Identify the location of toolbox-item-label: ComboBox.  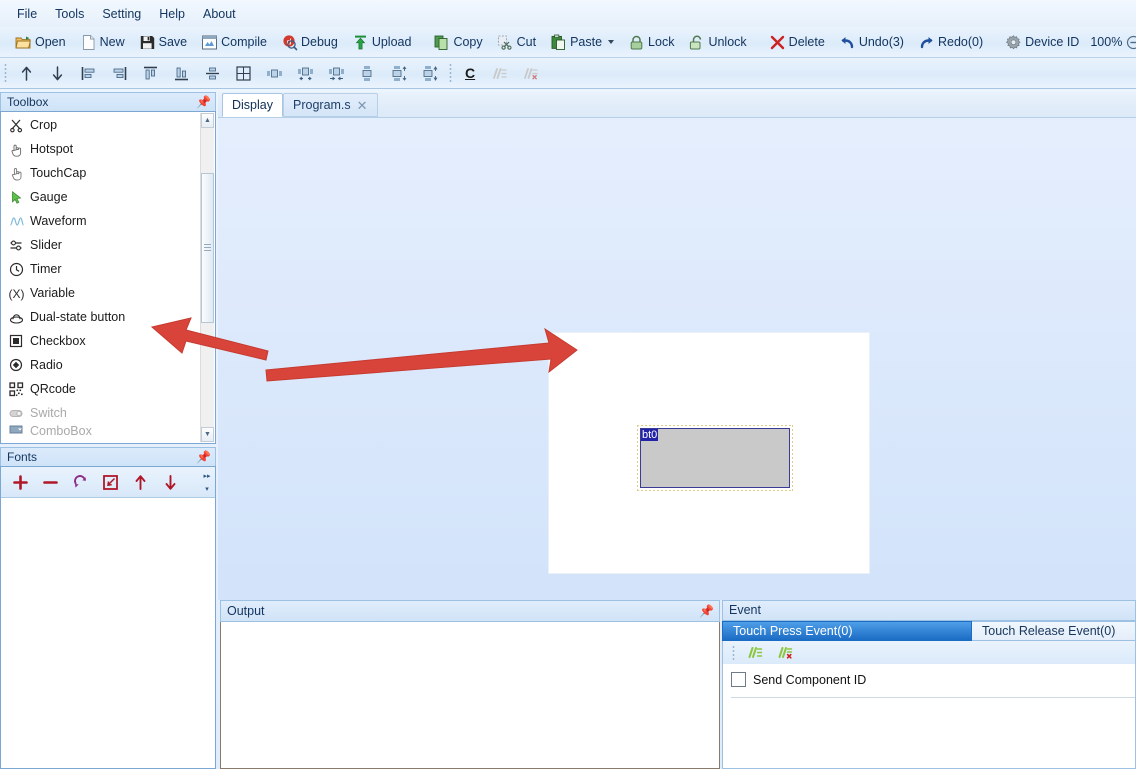
(61, 431).